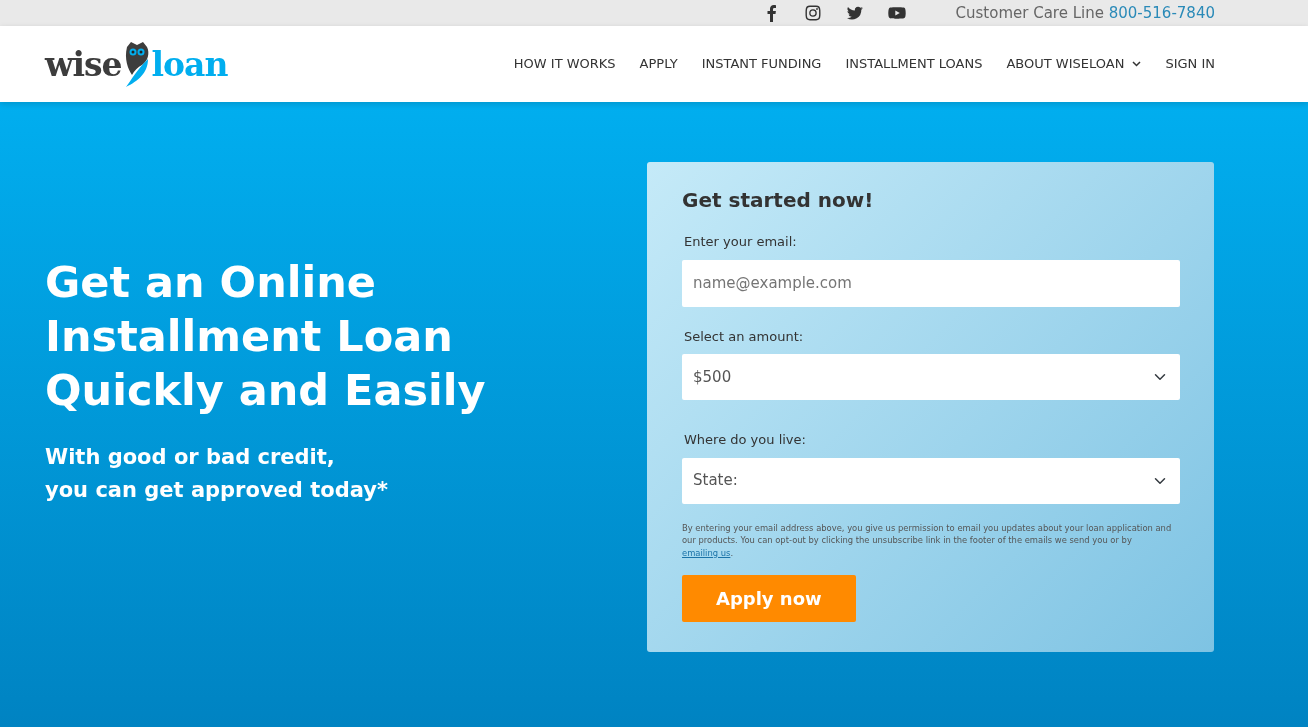  Describe the element at coordinates (1074, 64) in the screenshot. I see `nav-link: ABOUT WISELOAN` at that location.